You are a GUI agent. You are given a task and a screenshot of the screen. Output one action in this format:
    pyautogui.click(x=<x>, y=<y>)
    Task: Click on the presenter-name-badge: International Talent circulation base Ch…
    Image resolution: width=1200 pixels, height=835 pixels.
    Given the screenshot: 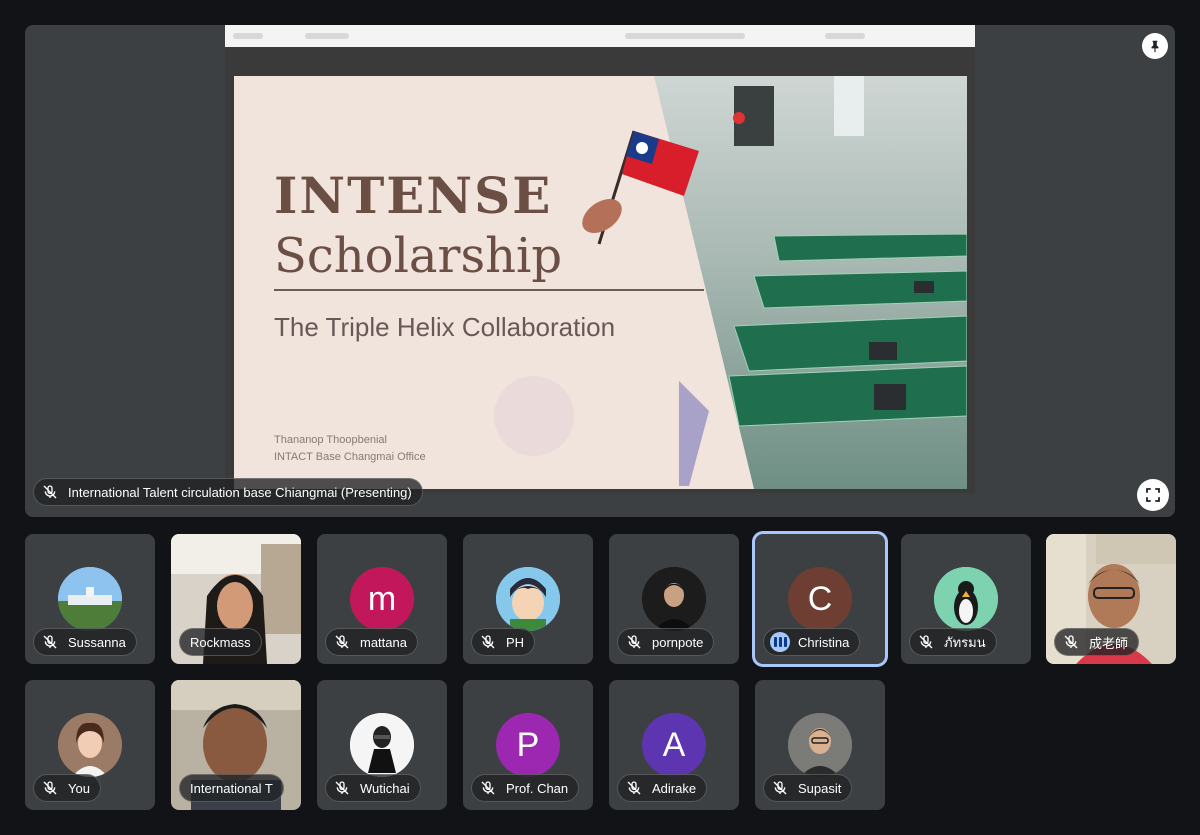 What is the action you would take?
    pyautogui.click(x=228, y=492)
    